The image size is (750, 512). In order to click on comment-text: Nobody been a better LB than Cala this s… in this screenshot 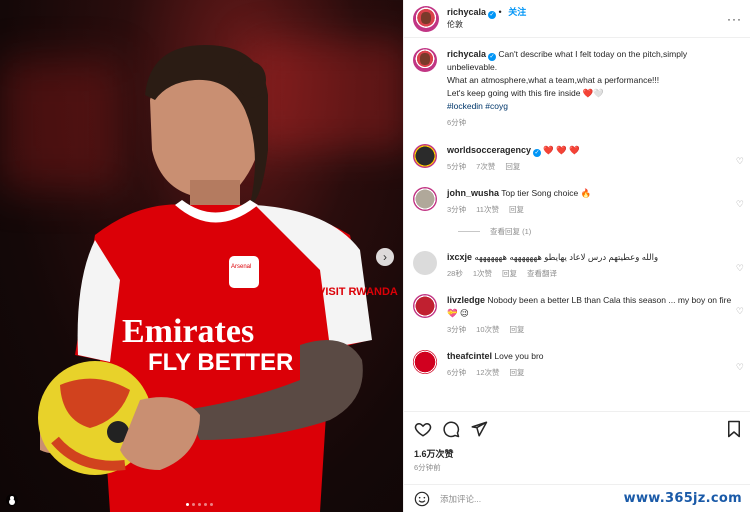, I will do `click(589, 306)`.